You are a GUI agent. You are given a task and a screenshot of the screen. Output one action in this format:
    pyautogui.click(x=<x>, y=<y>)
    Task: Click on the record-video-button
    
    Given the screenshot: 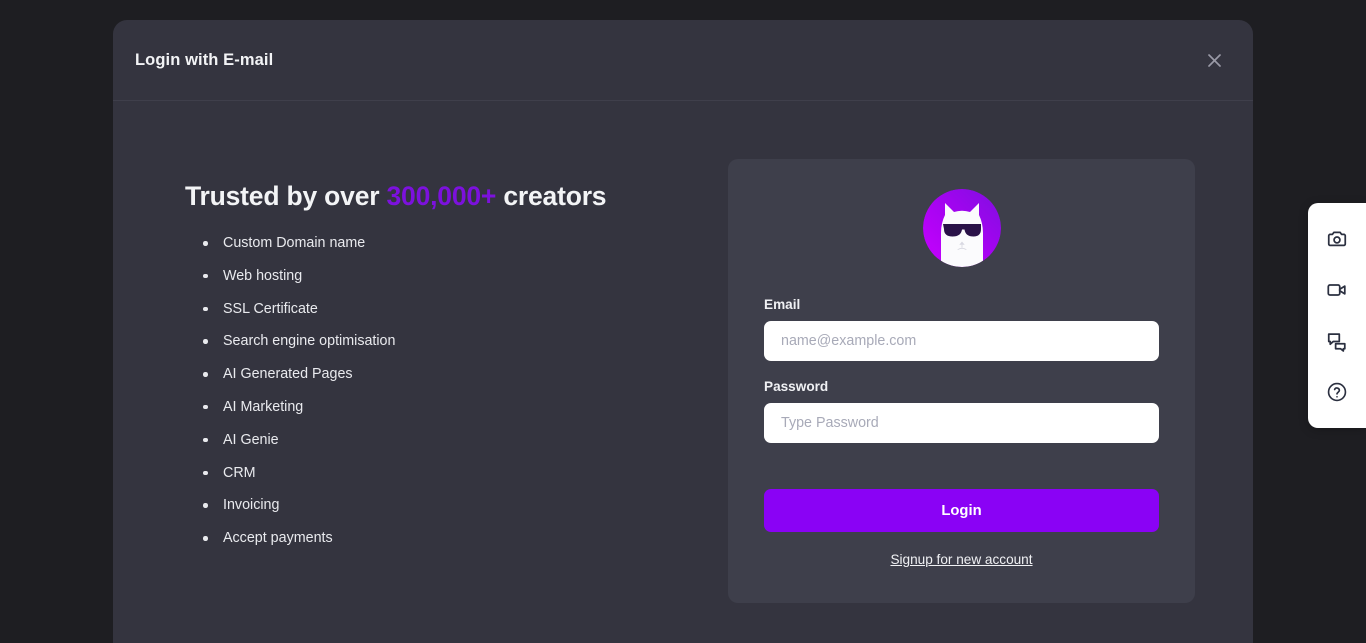 What is the action you would take?
    pyautogui.click(x=1337, y=290)
    